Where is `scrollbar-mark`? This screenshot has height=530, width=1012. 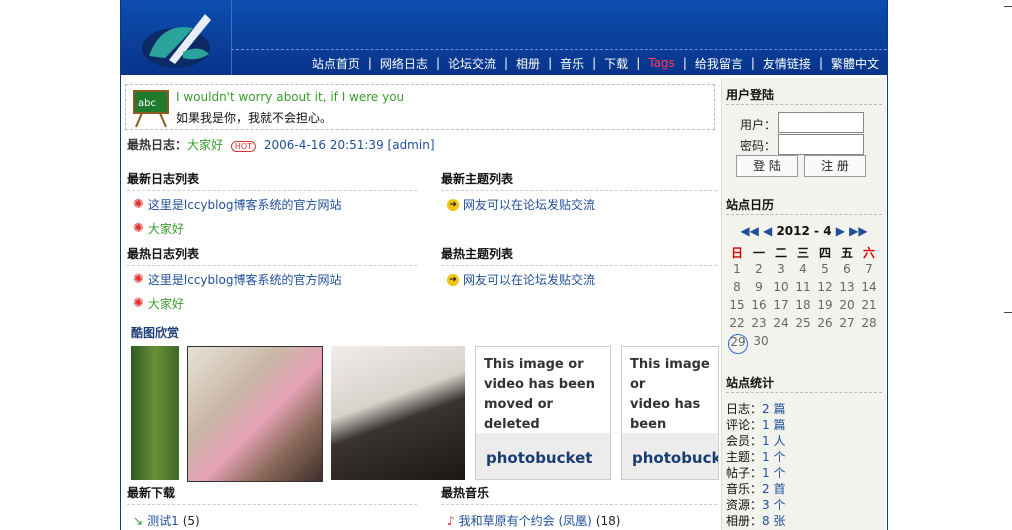
scrollbar-mark is located at coordinates (1008, 6).